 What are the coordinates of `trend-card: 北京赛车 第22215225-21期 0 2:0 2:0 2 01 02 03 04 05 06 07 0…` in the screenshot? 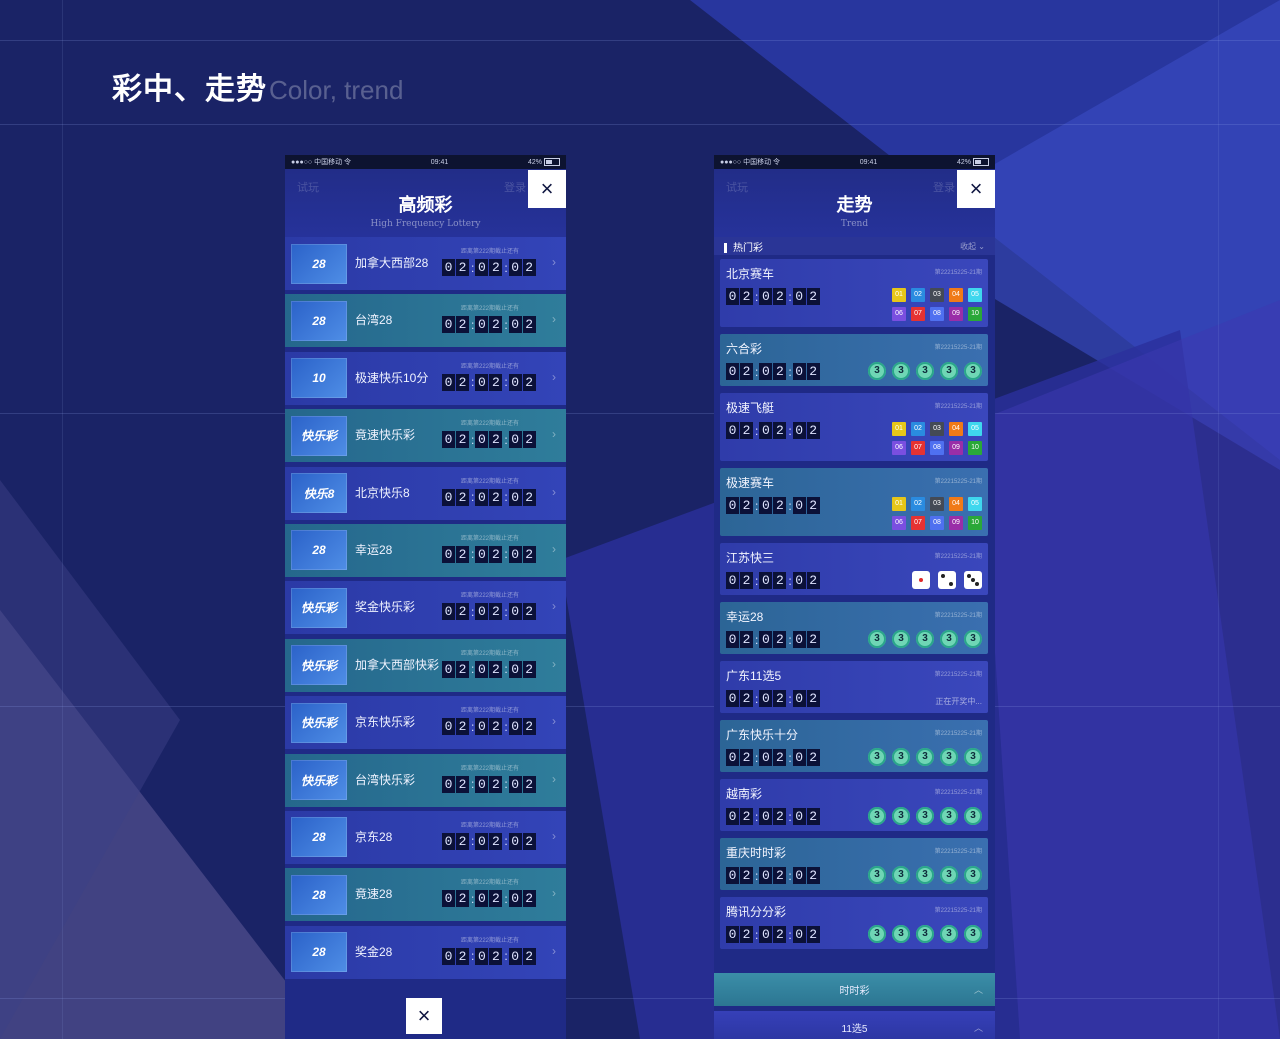 It's located at (854, 293).